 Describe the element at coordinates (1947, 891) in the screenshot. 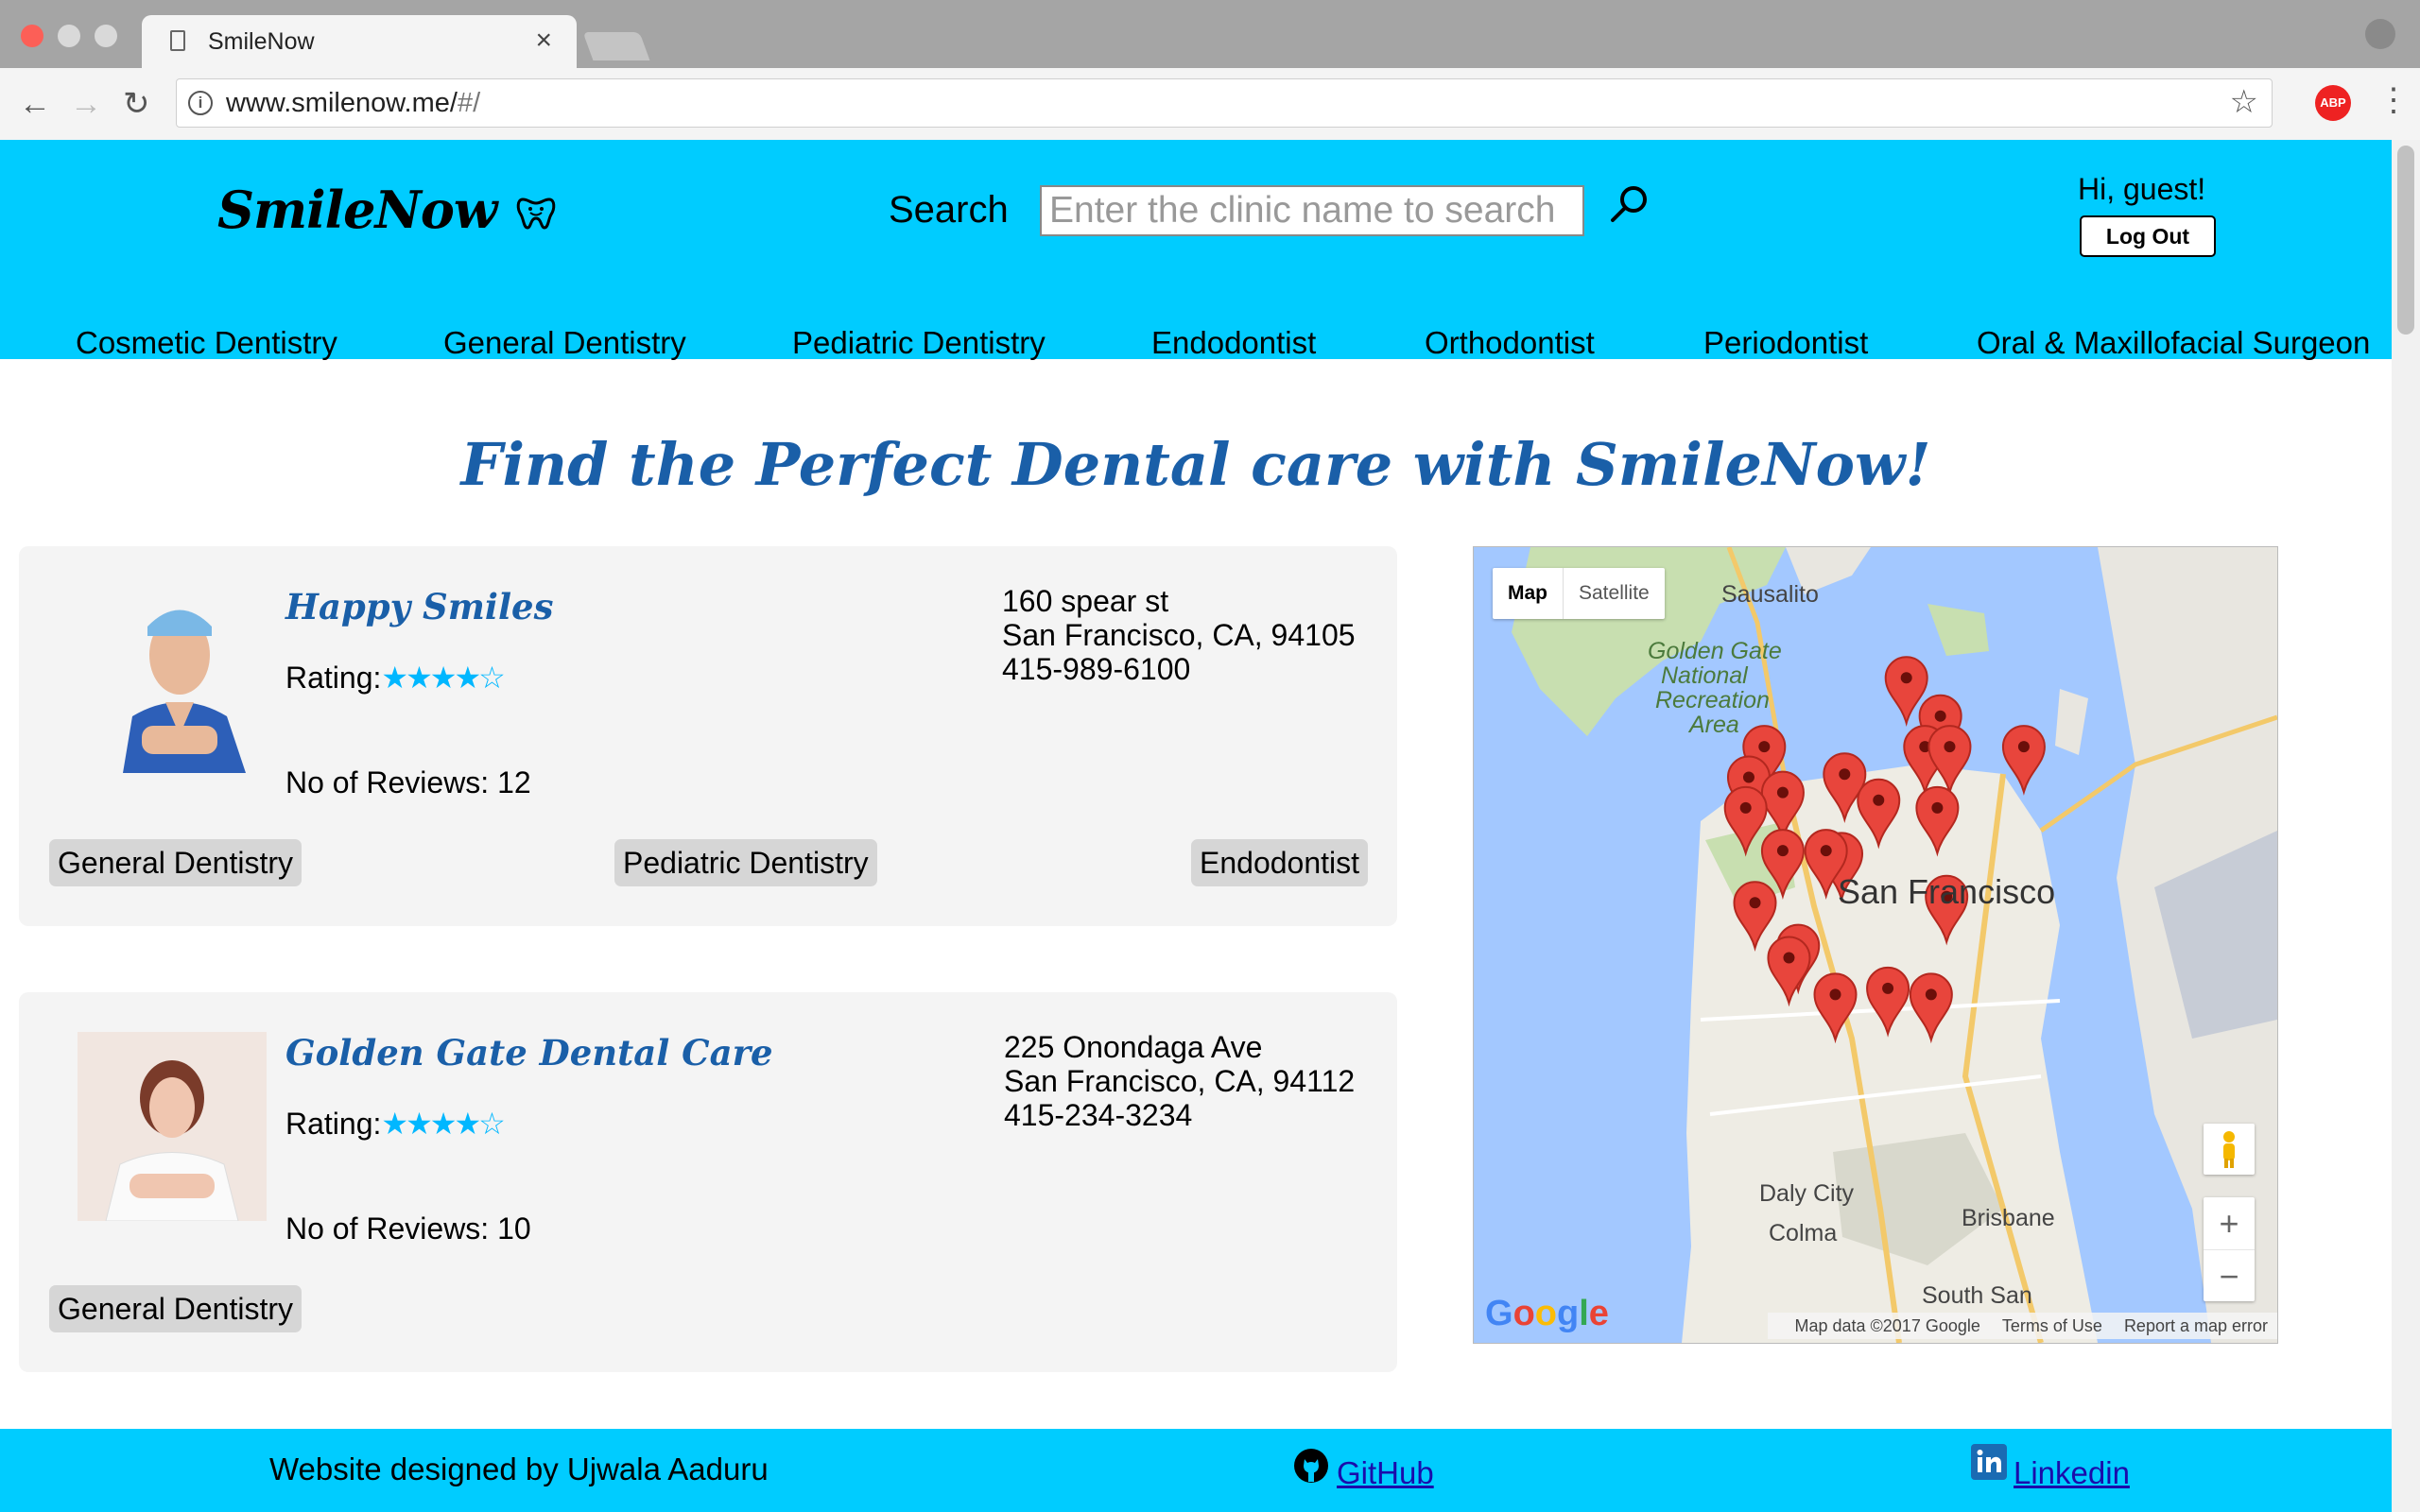

I see `map-city-label: San Francisco` at that location.